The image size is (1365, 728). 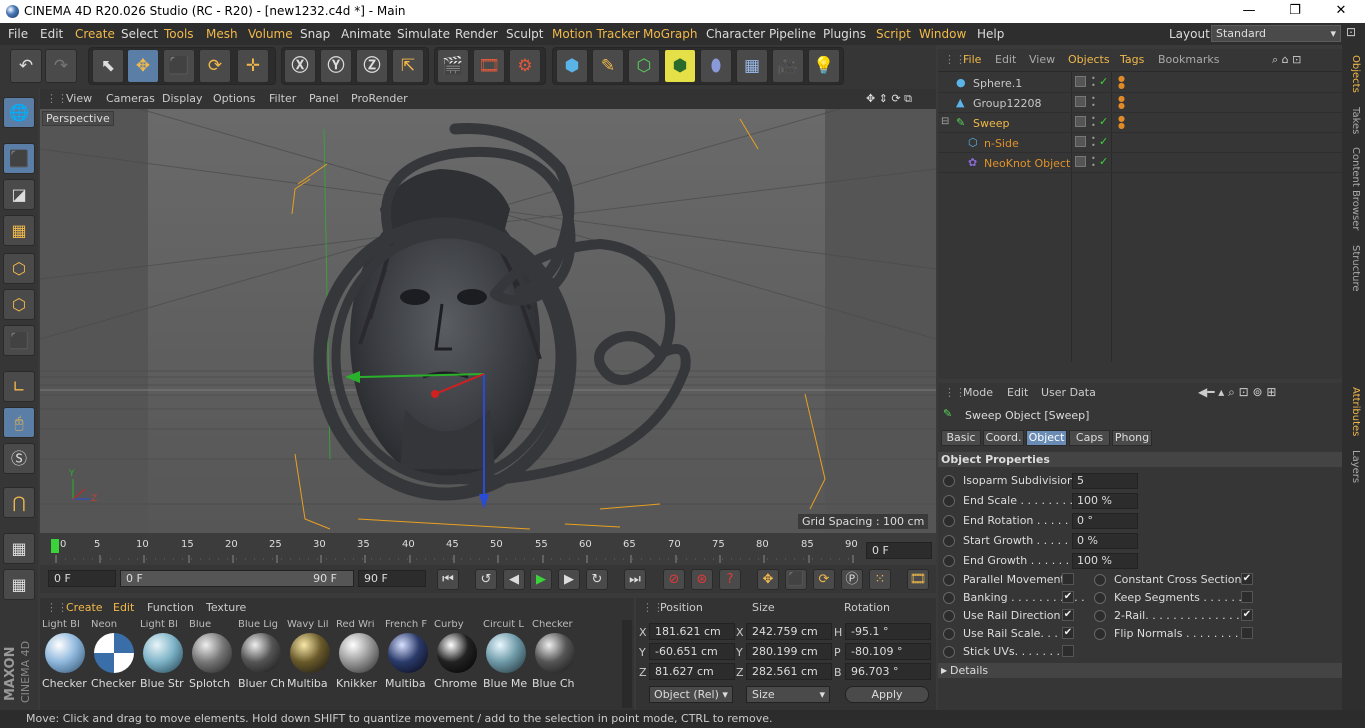 What do you see at coordinates (887, 694) in the screenshot?
I see `apply-button: Apply` at bounding box center [887, 694].